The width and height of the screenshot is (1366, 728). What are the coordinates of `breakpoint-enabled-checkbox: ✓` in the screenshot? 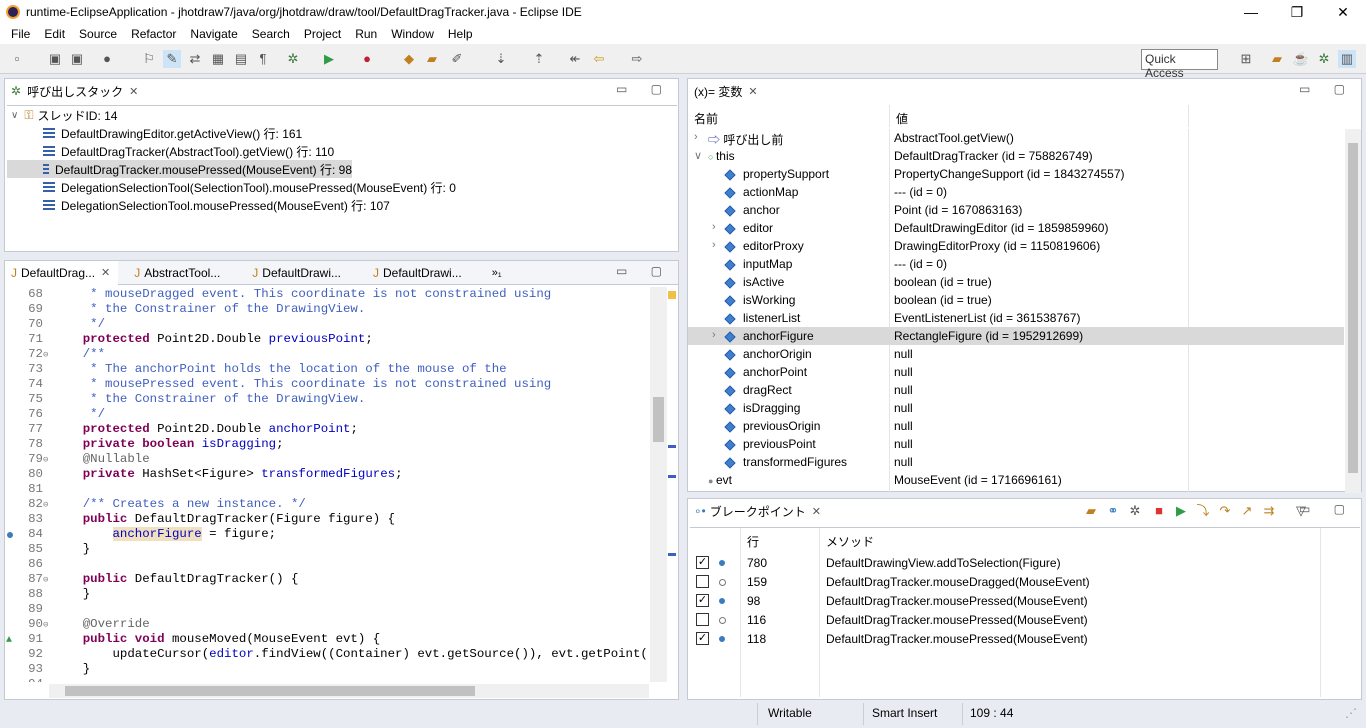 It's located at (702, 600).